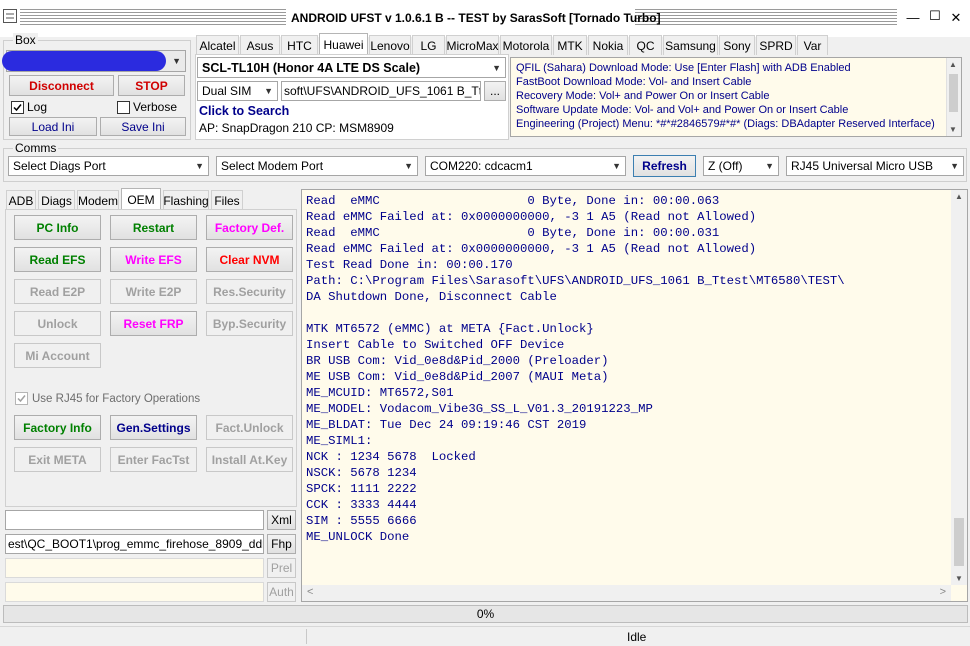 The width and height of the screenshot is (970, 646). What do you see at coordinates (153, 459) in the screenshot?
I see `enter-factst-button: Enter FacTst` at bounding box center [153, 459].